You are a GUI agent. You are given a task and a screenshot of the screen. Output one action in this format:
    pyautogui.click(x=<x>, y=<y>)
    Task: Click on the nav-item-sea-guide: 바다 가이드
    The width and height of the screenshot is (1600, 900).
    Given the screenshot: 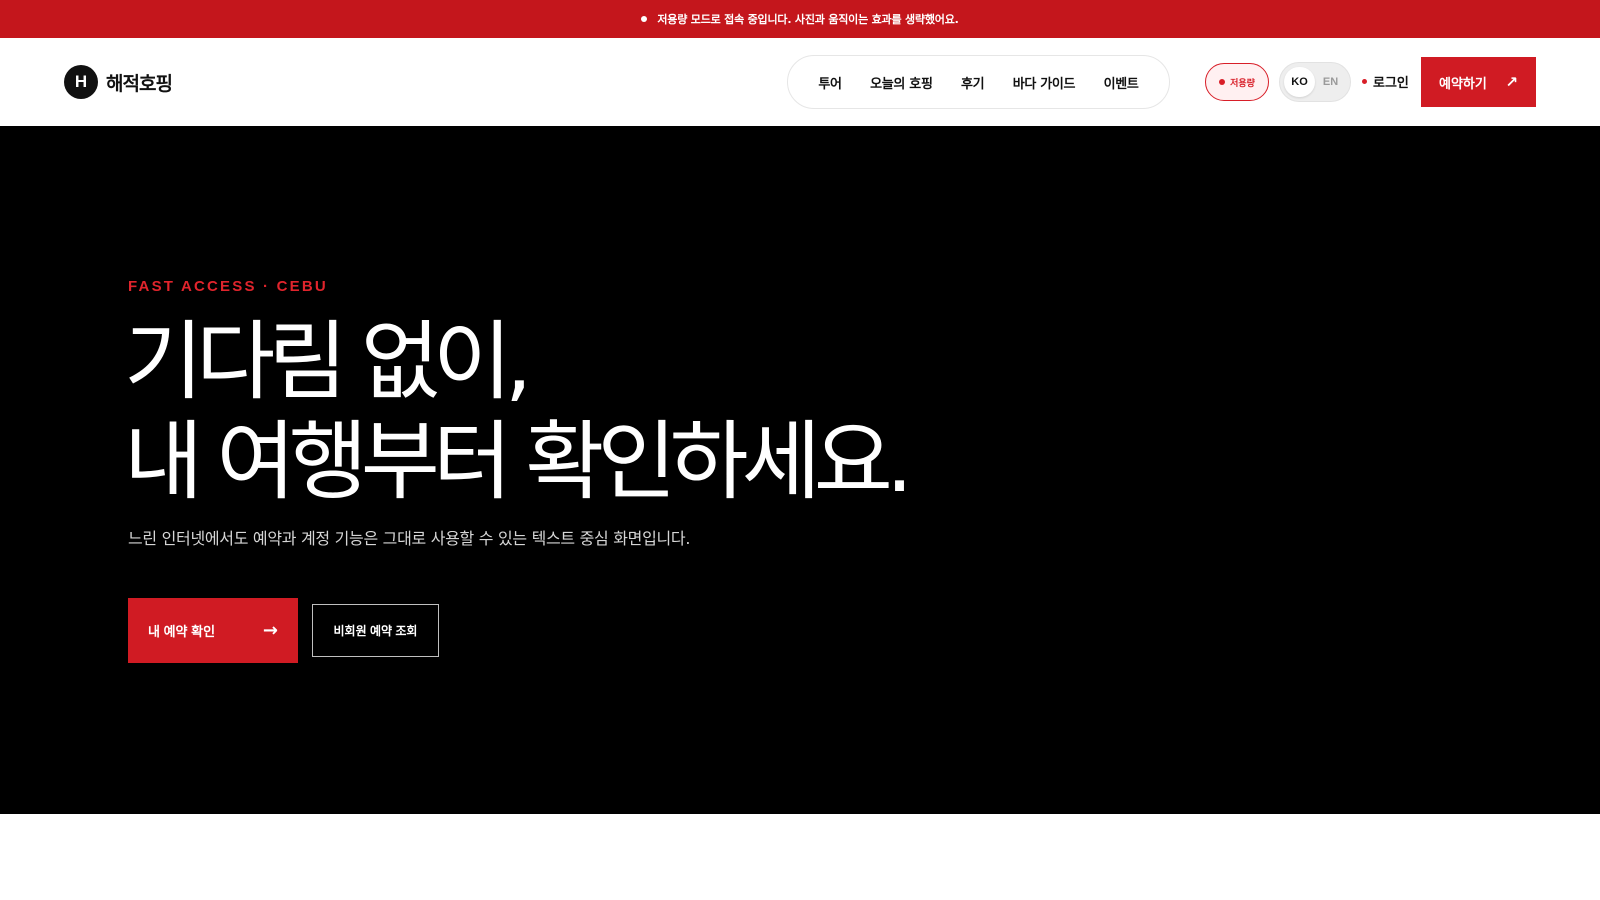 What is the action you would take?
    pyautogui.click(x=1044, y=82)
    